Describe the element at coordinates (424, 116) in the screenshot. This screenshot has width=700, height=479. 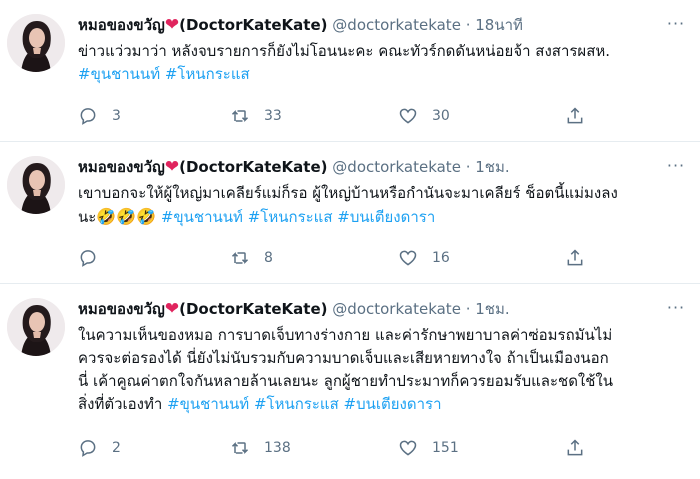
I see `like-button: 30` at that location.